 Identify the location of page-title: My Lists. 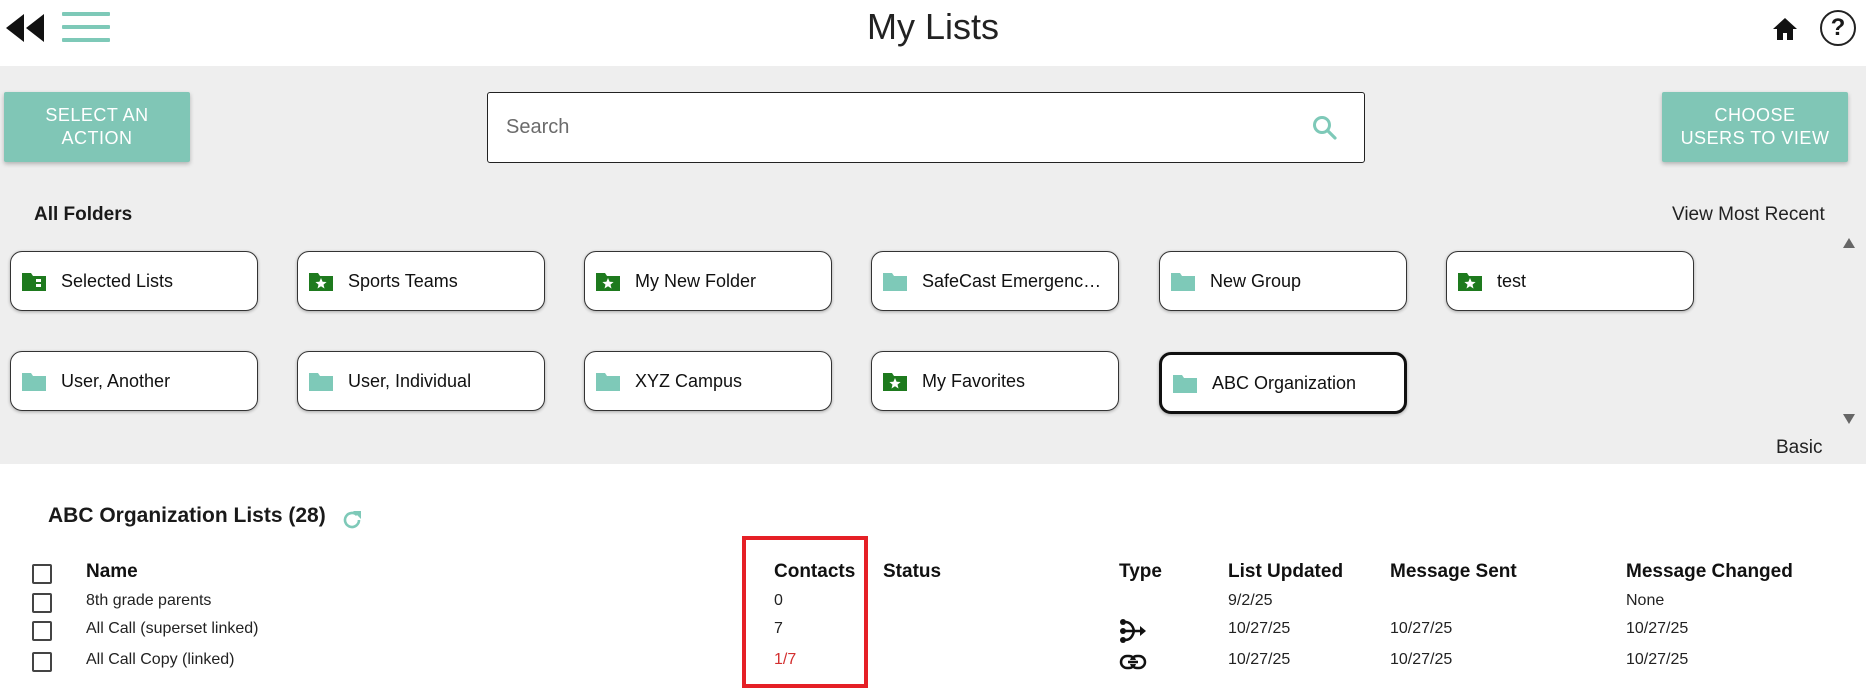
(932, 26).